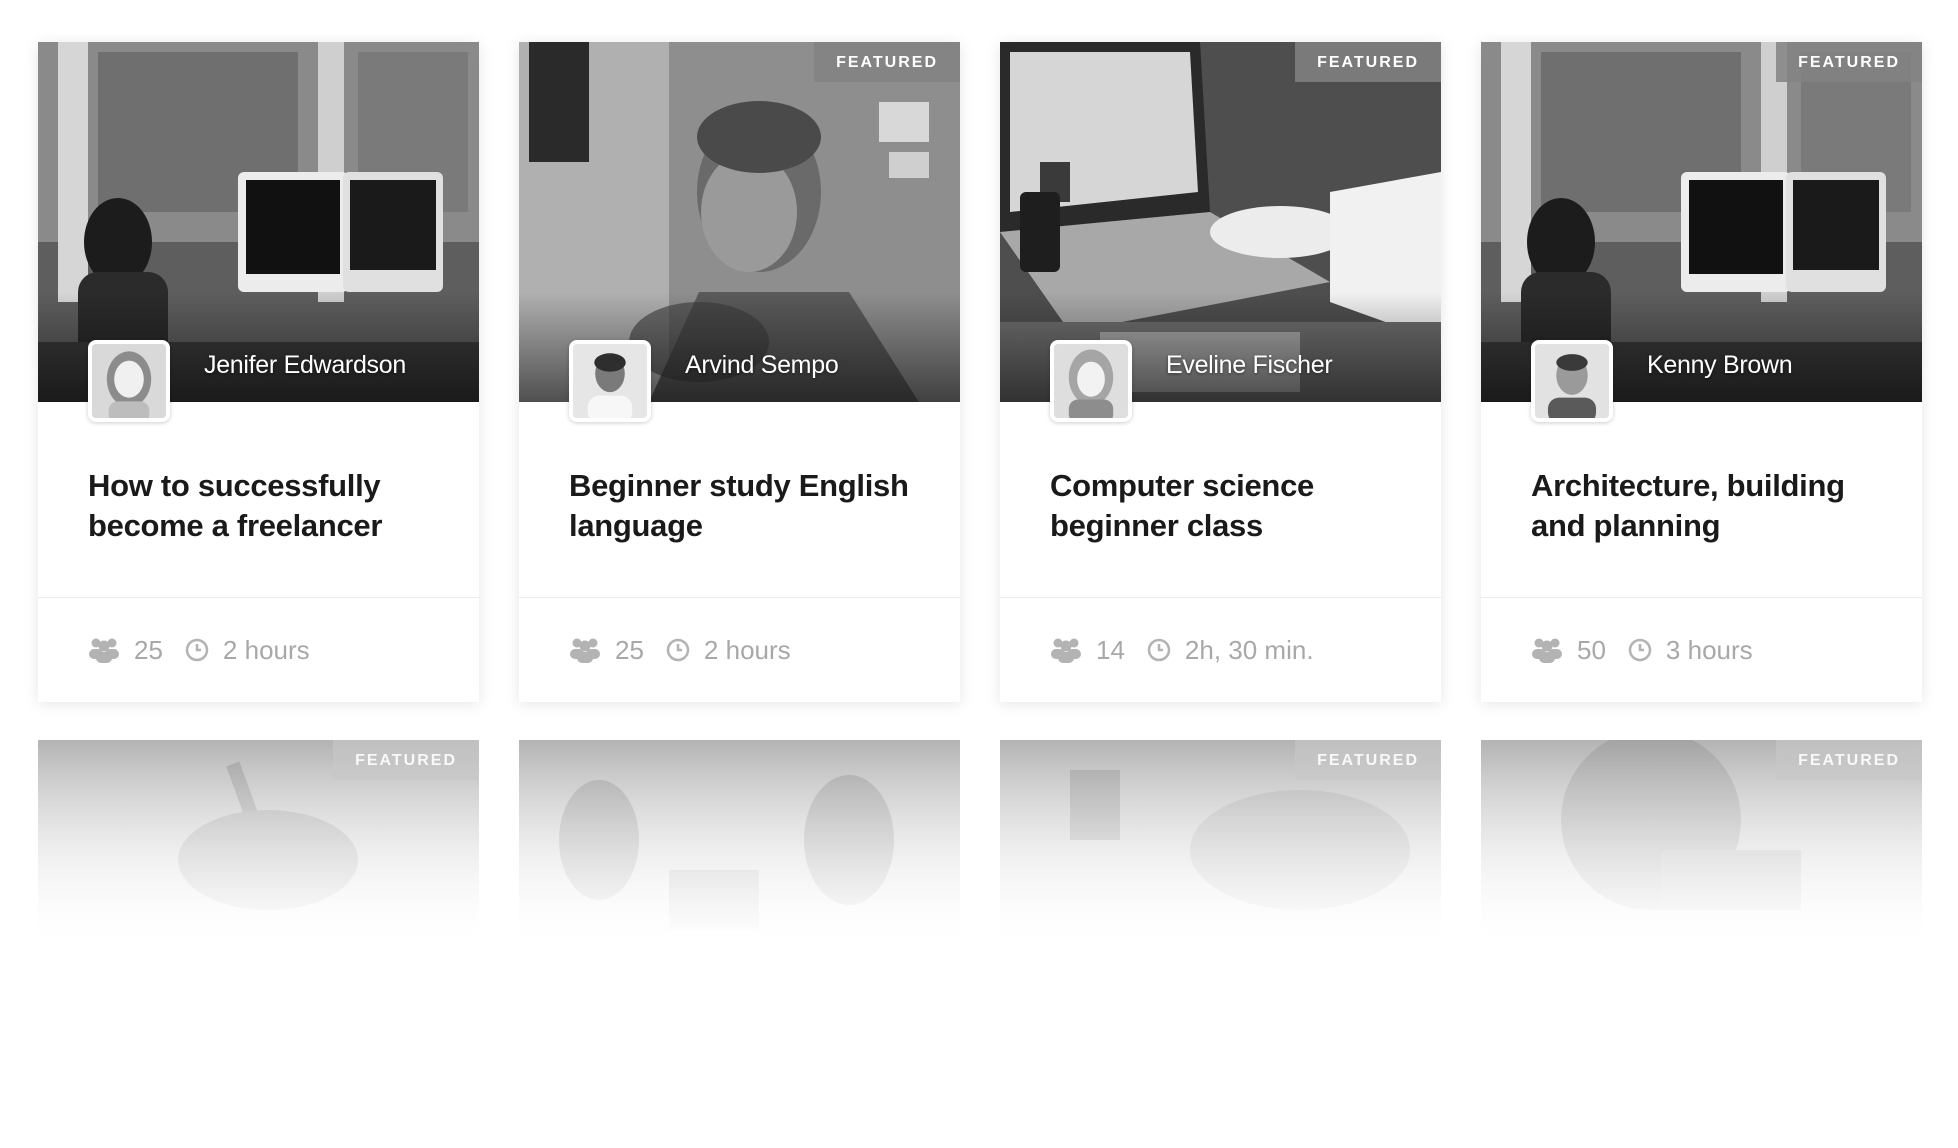  Describe the element at coordinates (762, 365) in the screenshot. I see `author-name: Arvind Sempo` at that location.